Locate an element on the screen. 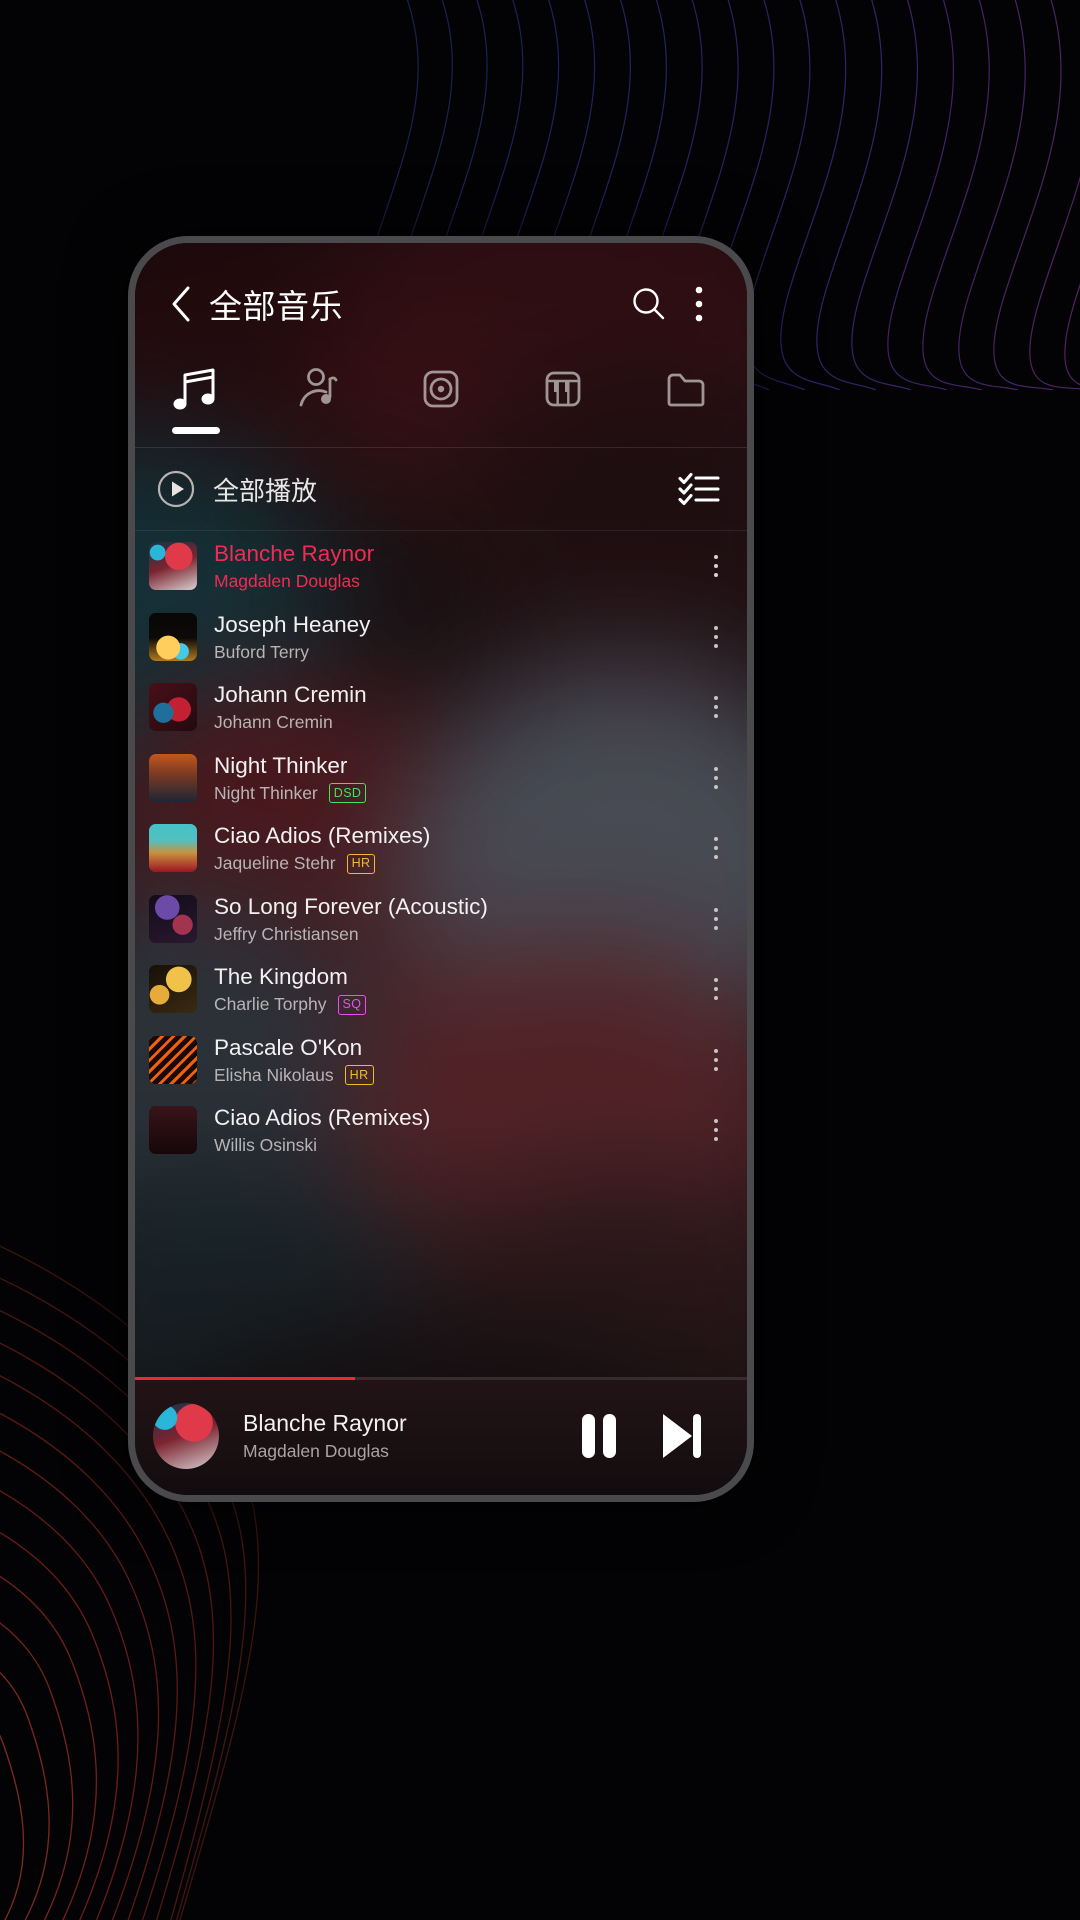  quality-badge: SQ is located at coordinates (352, 1004).